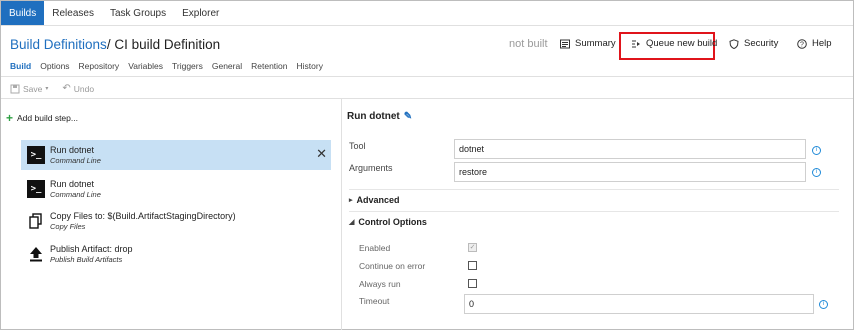  What do you see at coordinates (176, 155) in the screenshot?
I see `build-step-item: >_ Run dotnet Command Line ✕` at bounding box center [176, 155].